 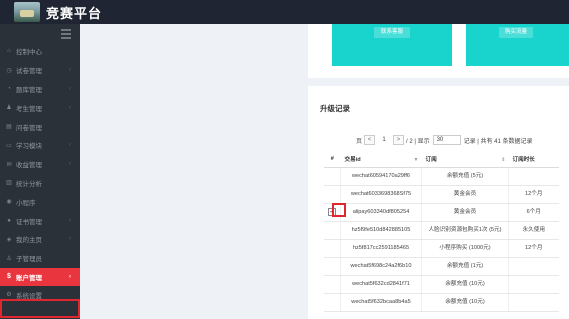 I want to click on sidebar-item: ♙ 子管理员, so click(x=40, y=258).